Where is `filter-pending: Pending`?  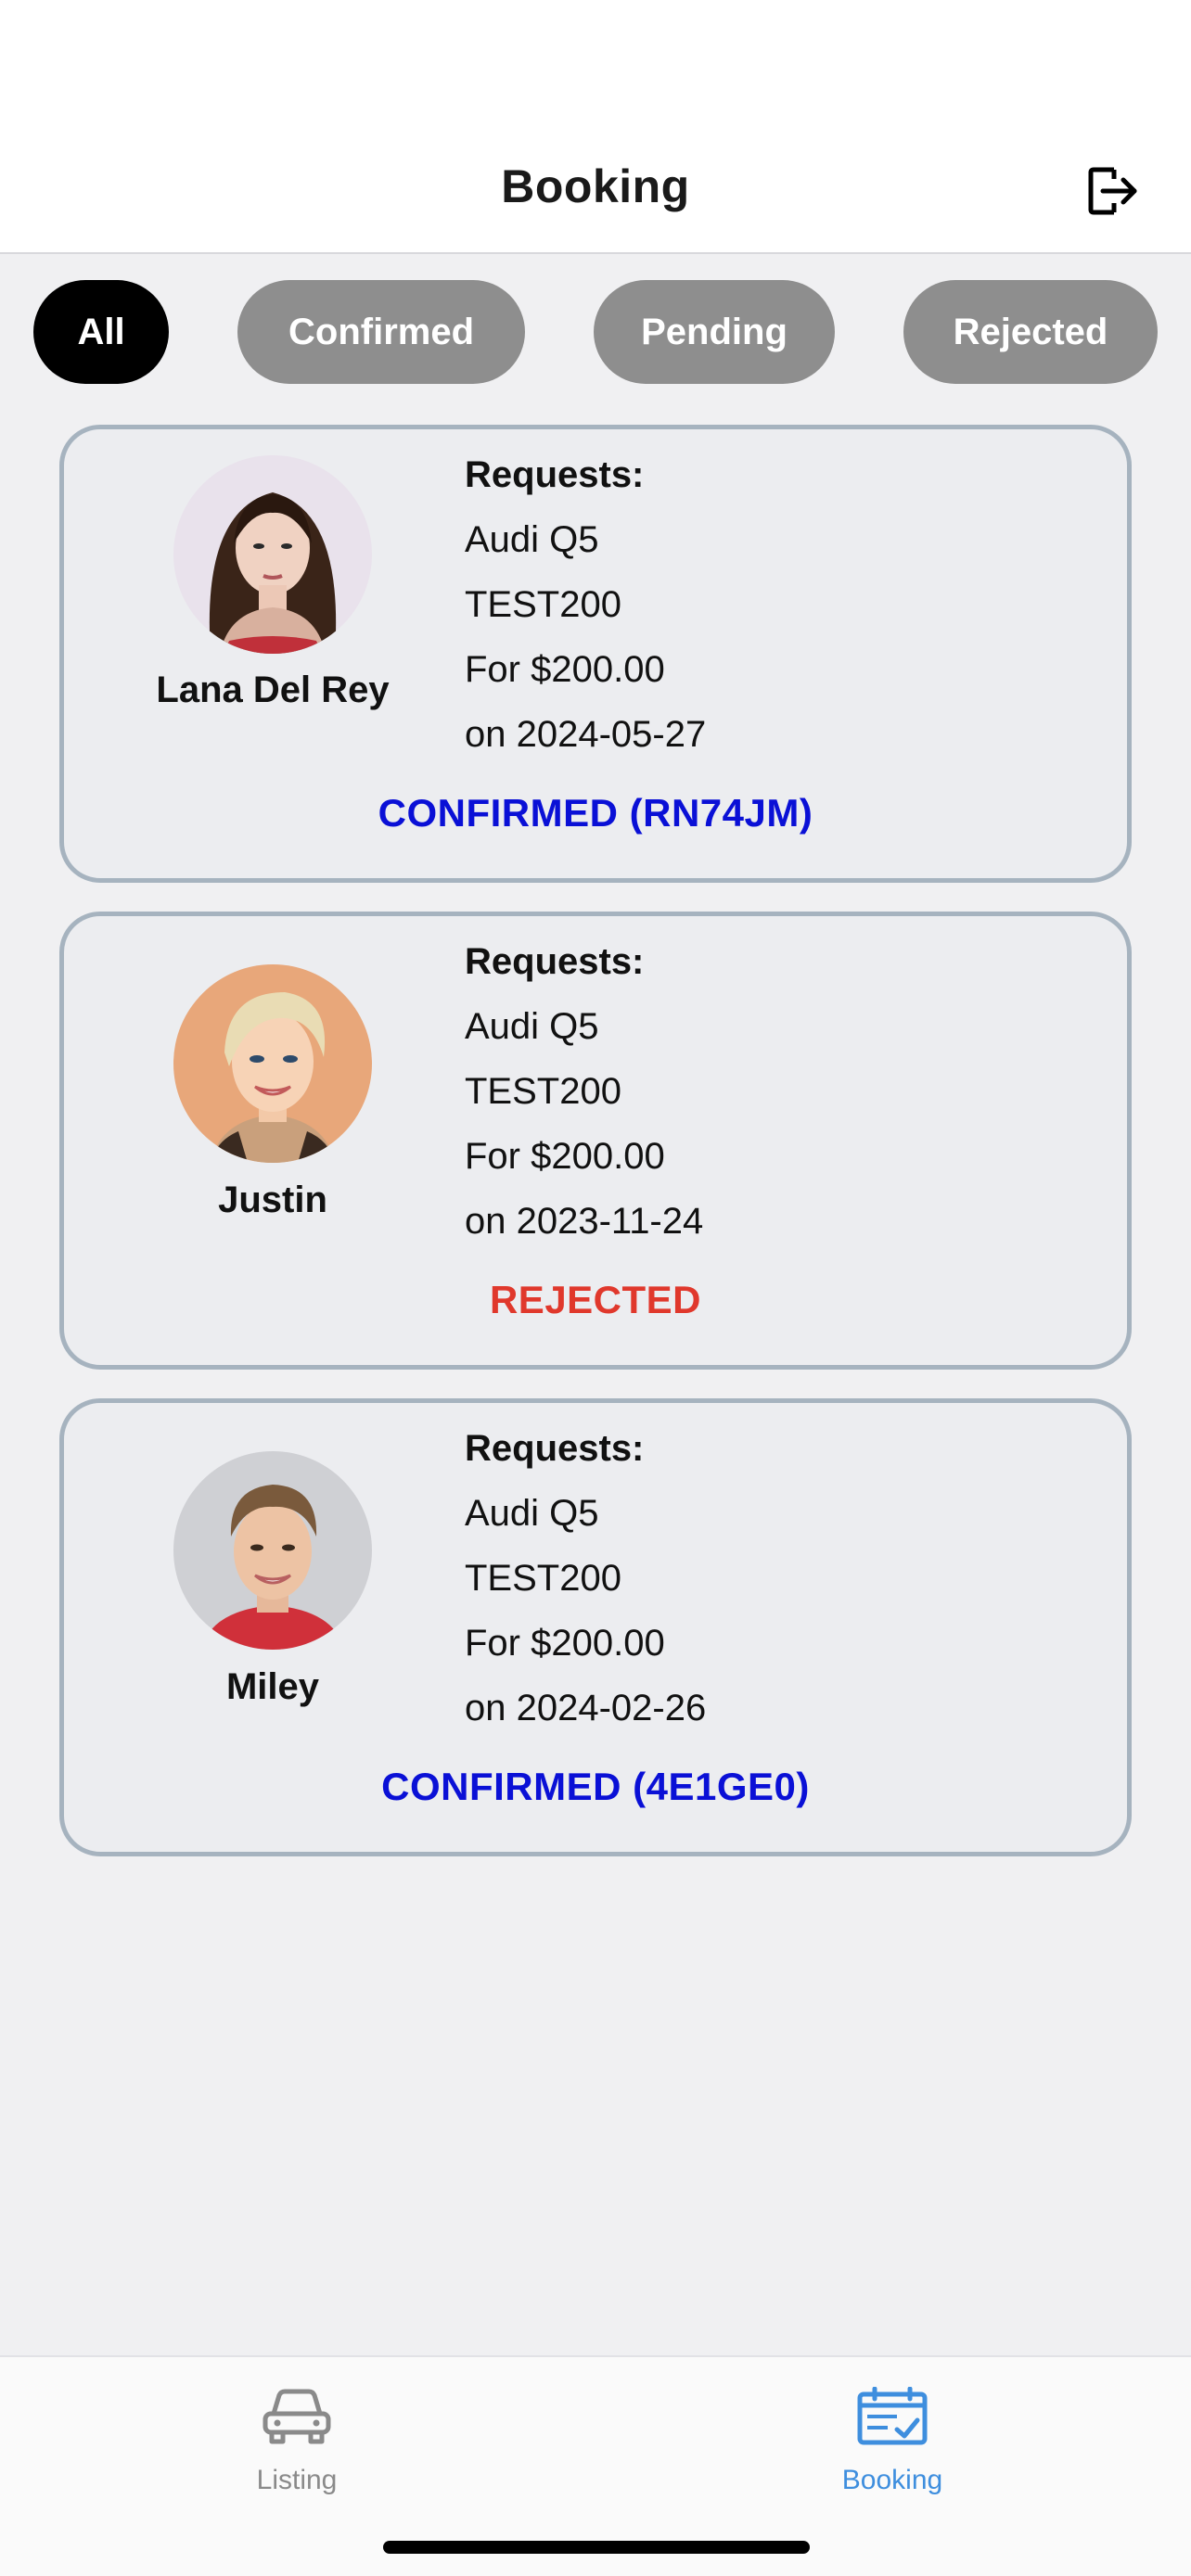 filter-pending: Pending is located at coordinates (714, 332).